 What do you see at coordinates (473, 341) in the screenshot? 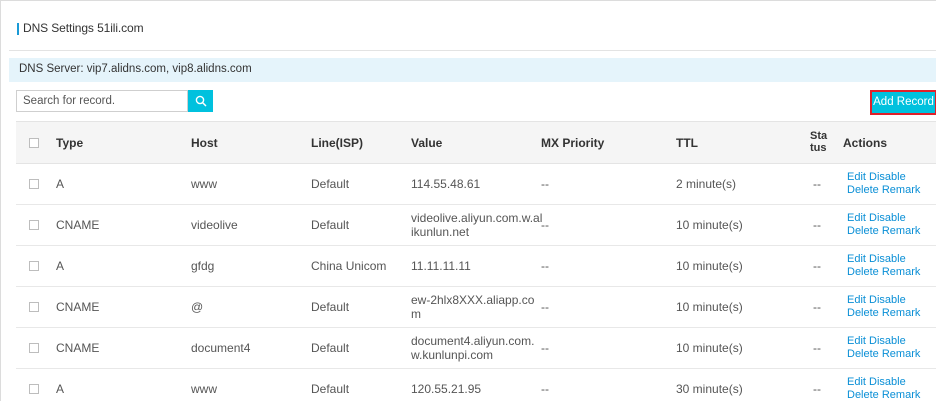
I see `record-value-line1: document4.aliyun.com.` at bounding box center [473, 341].